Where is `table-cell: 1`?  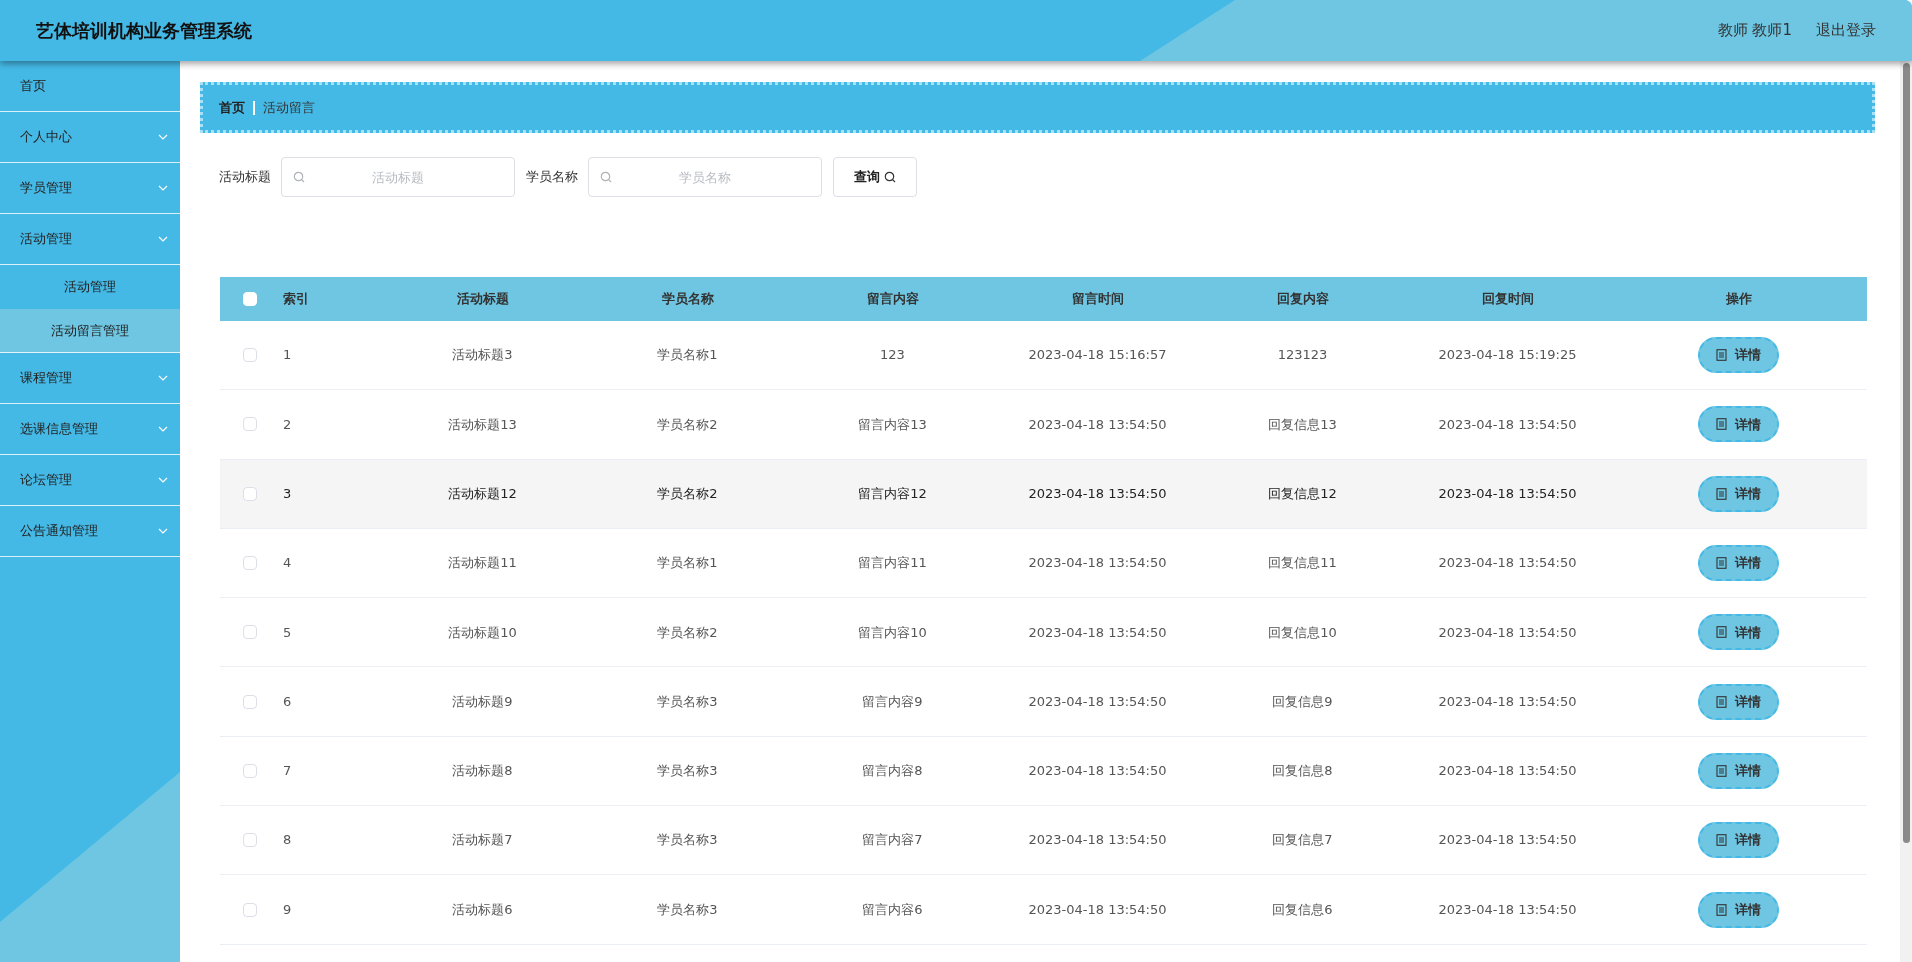
table-cell: 1 is located at coordinates (287, 355).